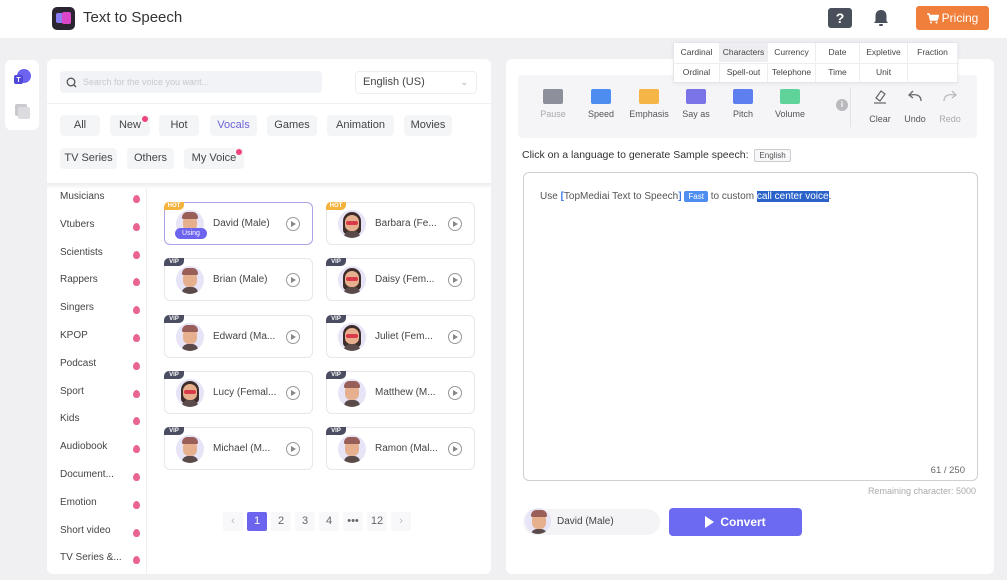 This screenshot has width=1007, height=580. What do you see at coordinates (744, 52) in the screenshot?
I see `say-as-option: Characters` at bounding box center [744, 52].